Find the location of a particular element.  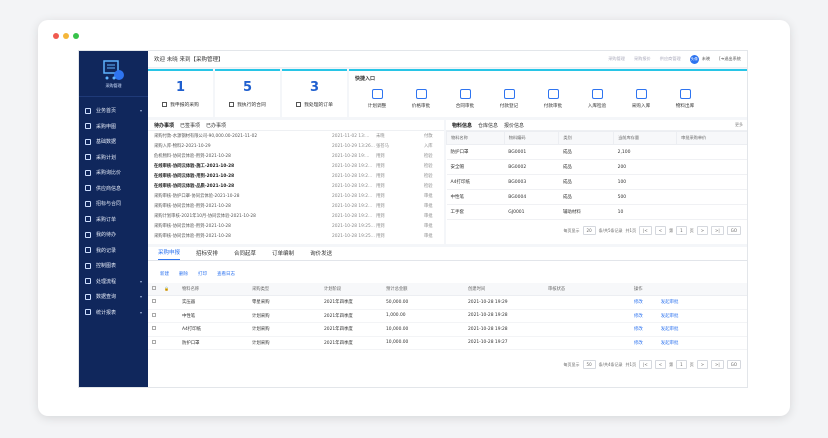

table-row: 防护口罩 BG0001 成品 2,100 is located at coordinates (596, 152).